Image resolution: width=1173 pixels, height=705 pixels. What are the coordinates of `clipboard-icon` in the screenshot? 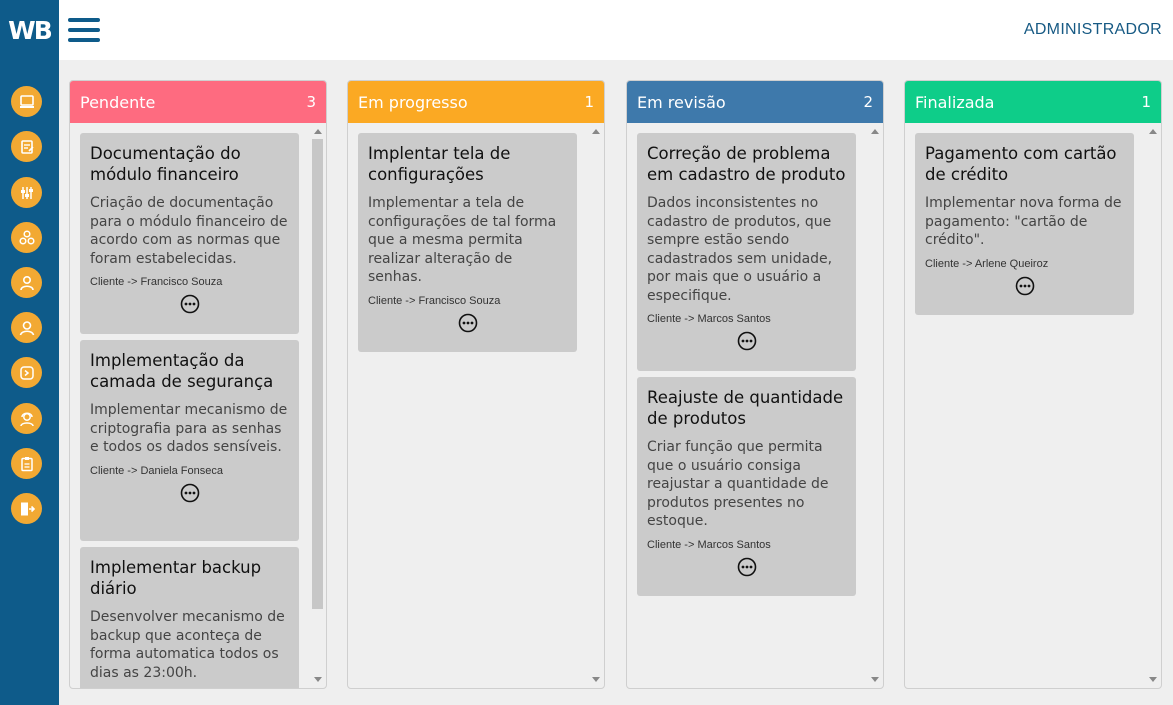 It's located at (26, 463).